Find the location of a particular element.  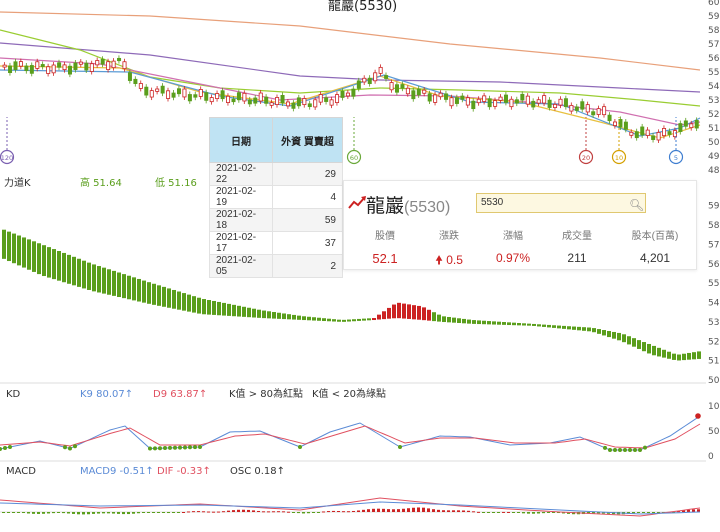

kd-note-low: K值 < 20為綠點 is located at coordinates (349, 394).